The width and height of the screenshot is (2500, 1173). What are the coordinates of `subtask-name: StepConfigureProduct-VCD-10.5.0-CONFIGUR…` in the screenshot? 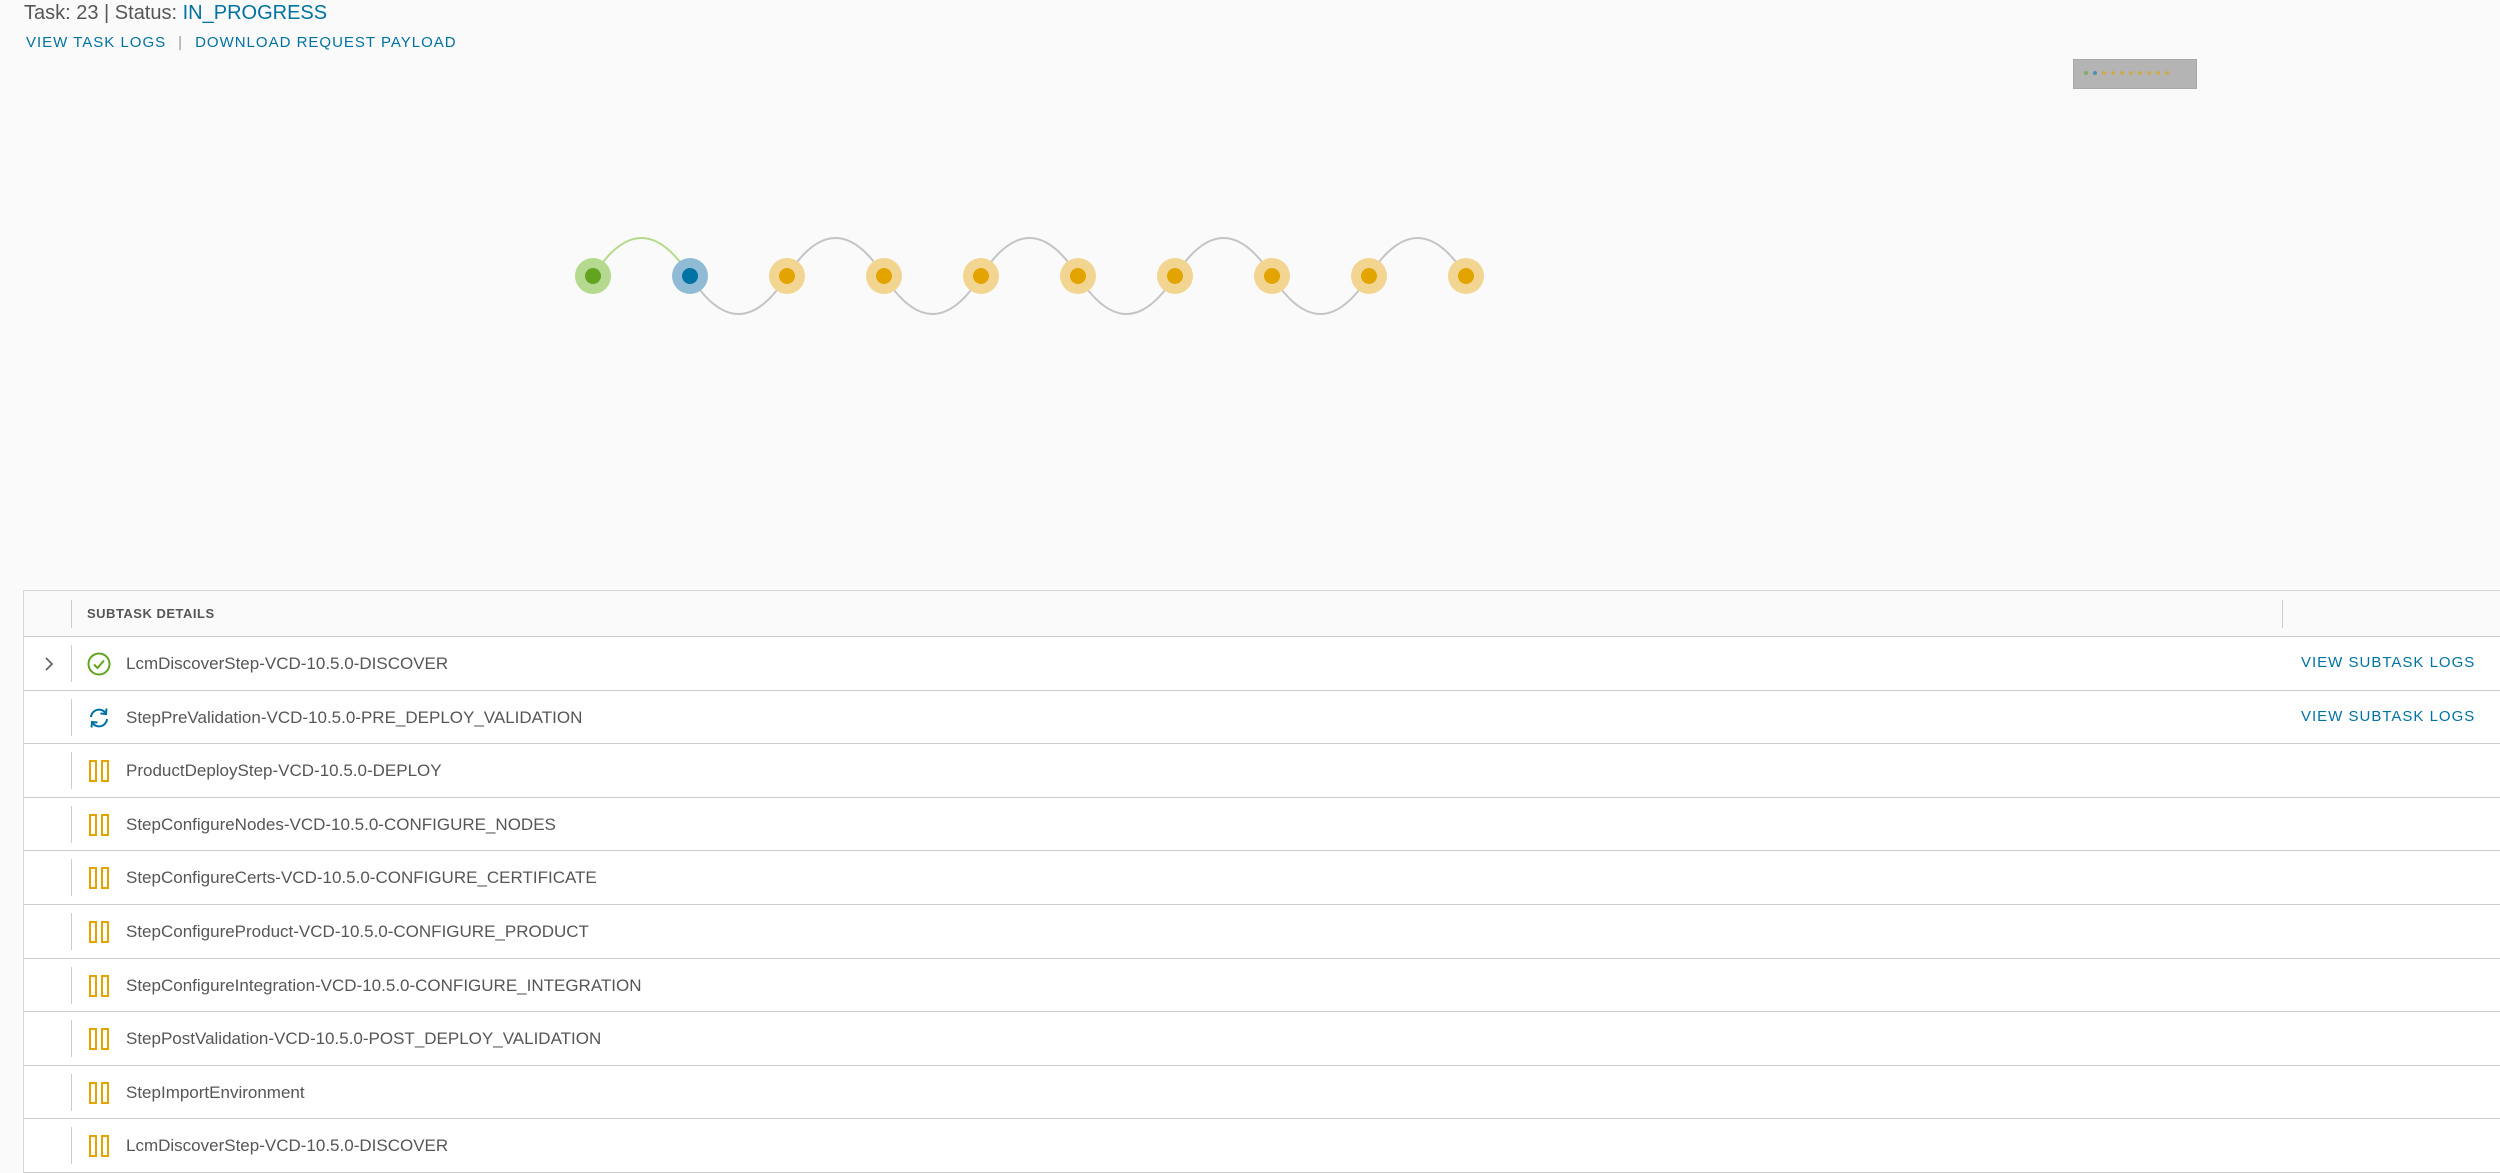 It's located at (357, 931).